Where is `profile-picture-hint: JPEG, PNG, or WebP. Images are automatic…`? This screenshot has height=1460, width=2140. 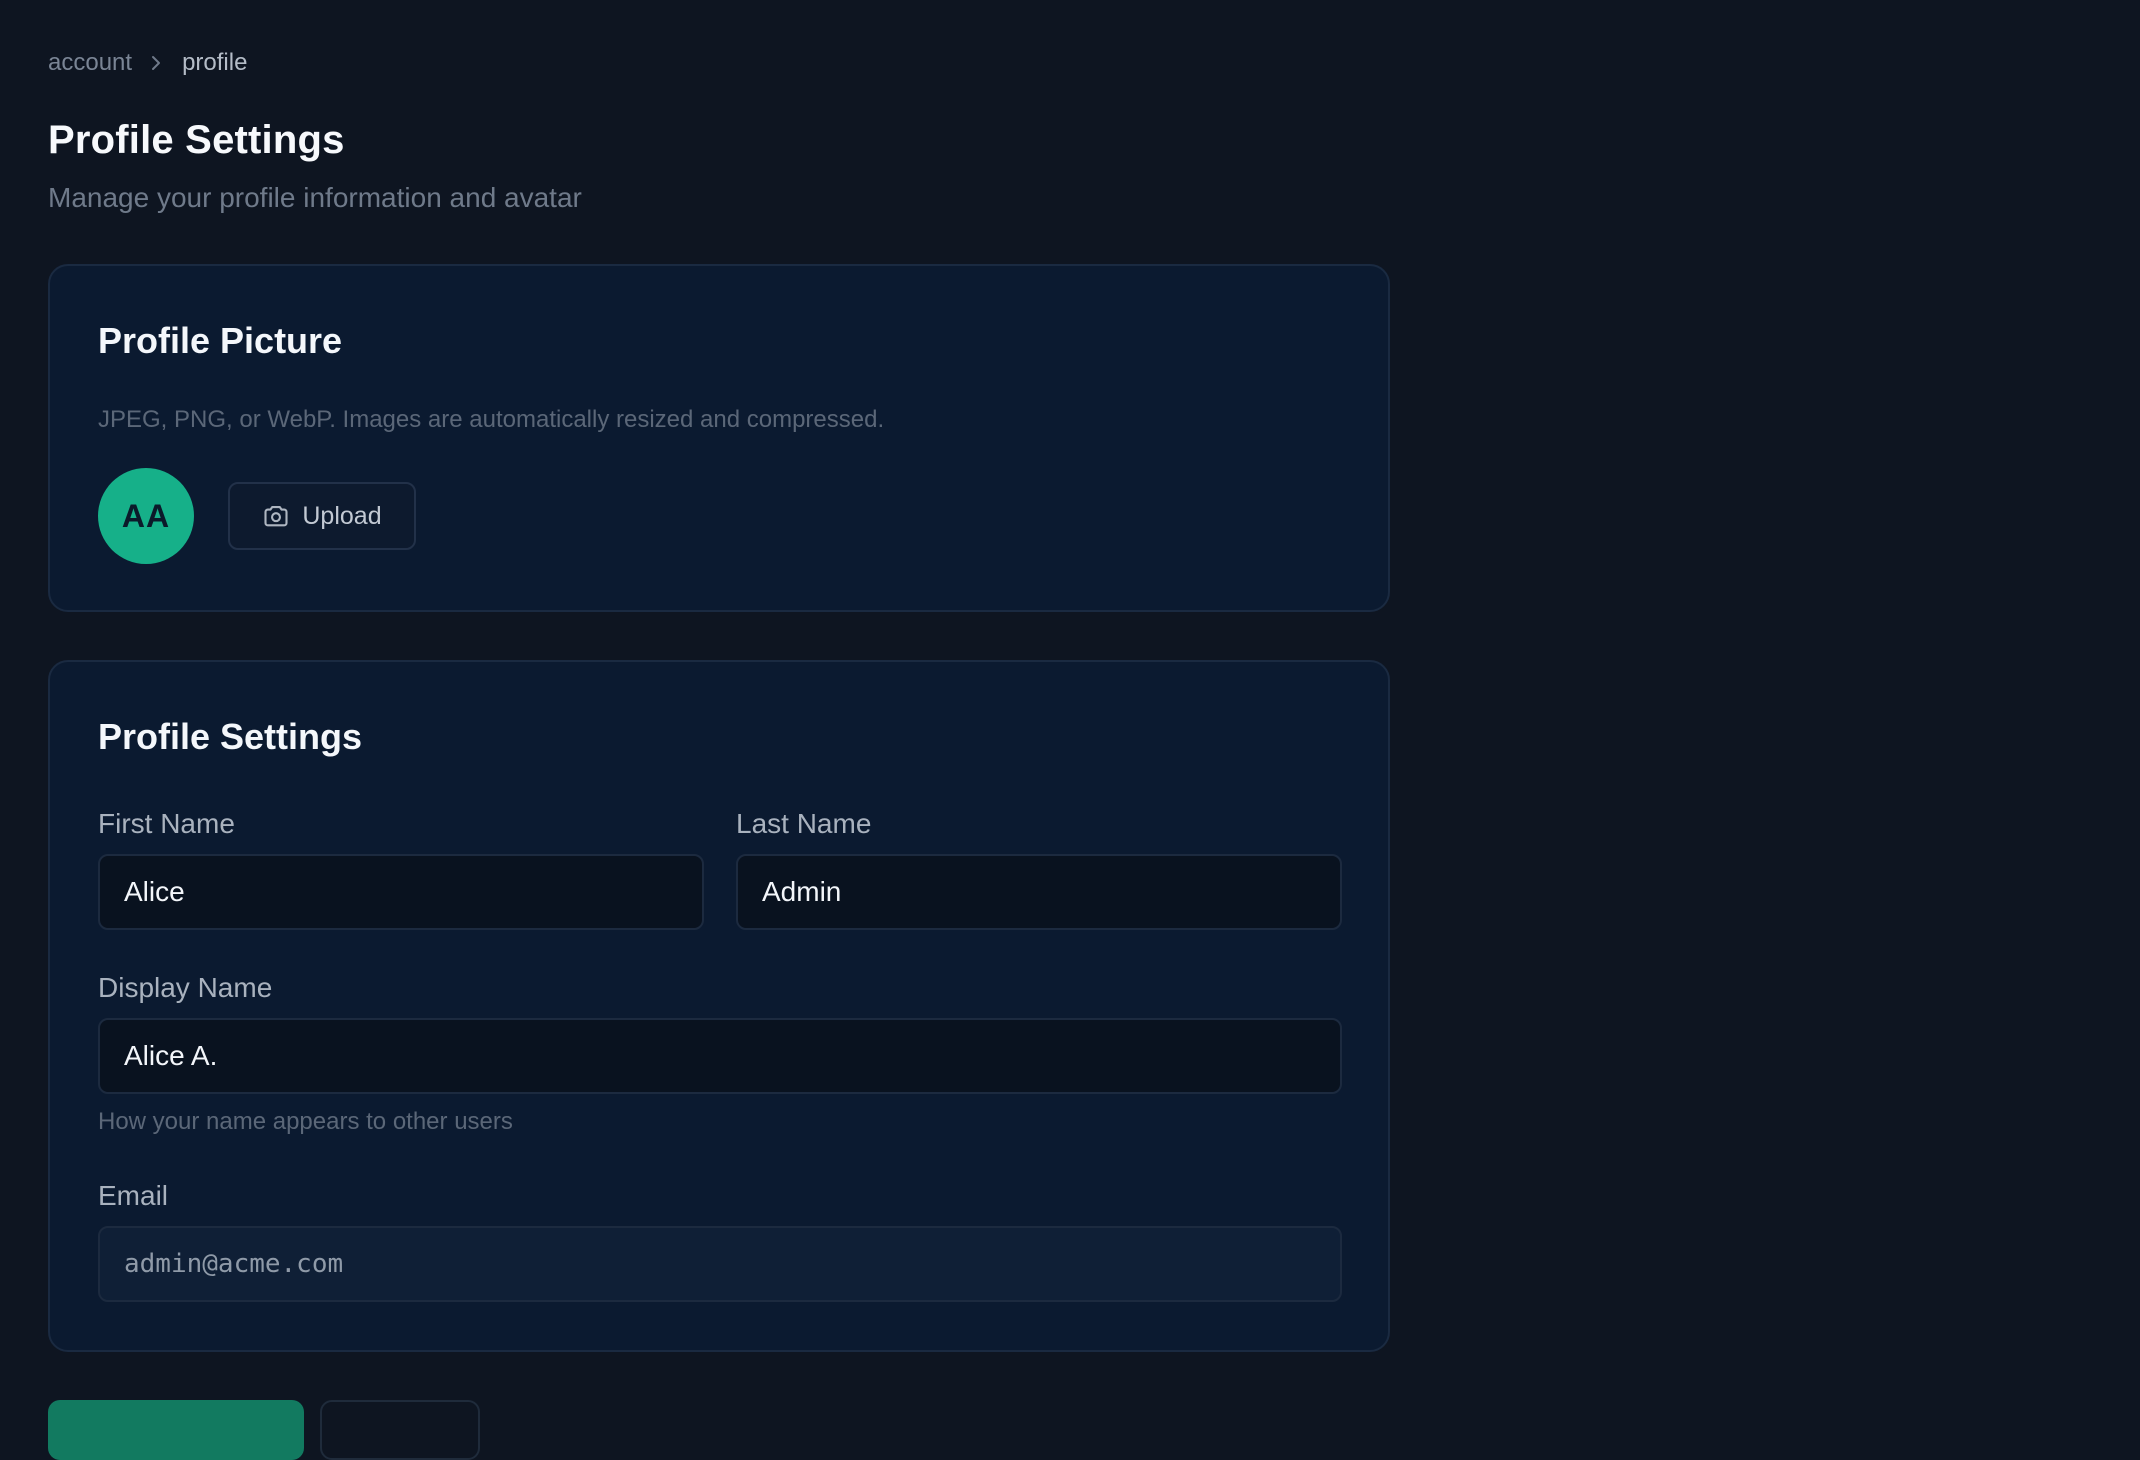
profile-picture-hint: JPEG, PNG, or WebP. Images are automatic… is located at coordinates (491, 419).